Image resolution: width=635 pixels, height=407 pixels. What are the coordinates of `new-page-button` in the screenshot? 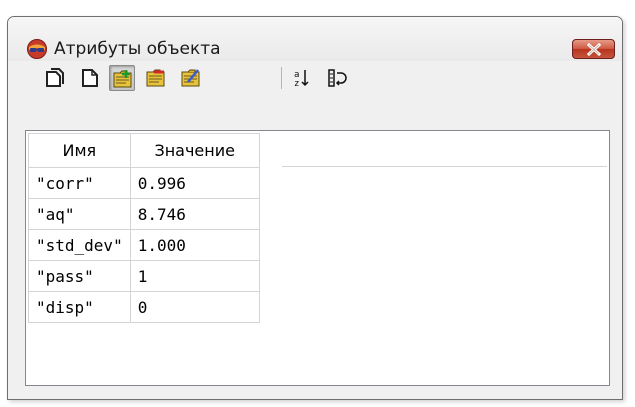 It's located at (90, 78).